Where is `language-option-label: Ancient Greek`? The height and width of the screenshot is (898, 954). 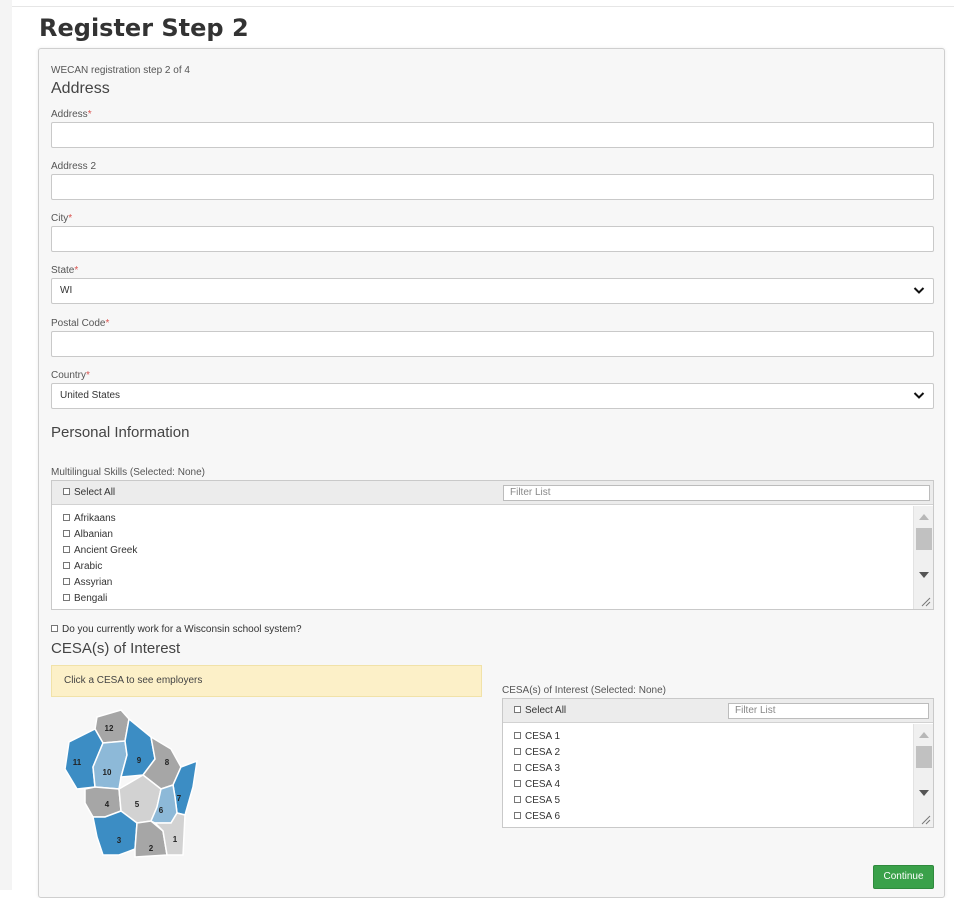
language-option-label: Ancient Greek is located at coordinates (106, 550).